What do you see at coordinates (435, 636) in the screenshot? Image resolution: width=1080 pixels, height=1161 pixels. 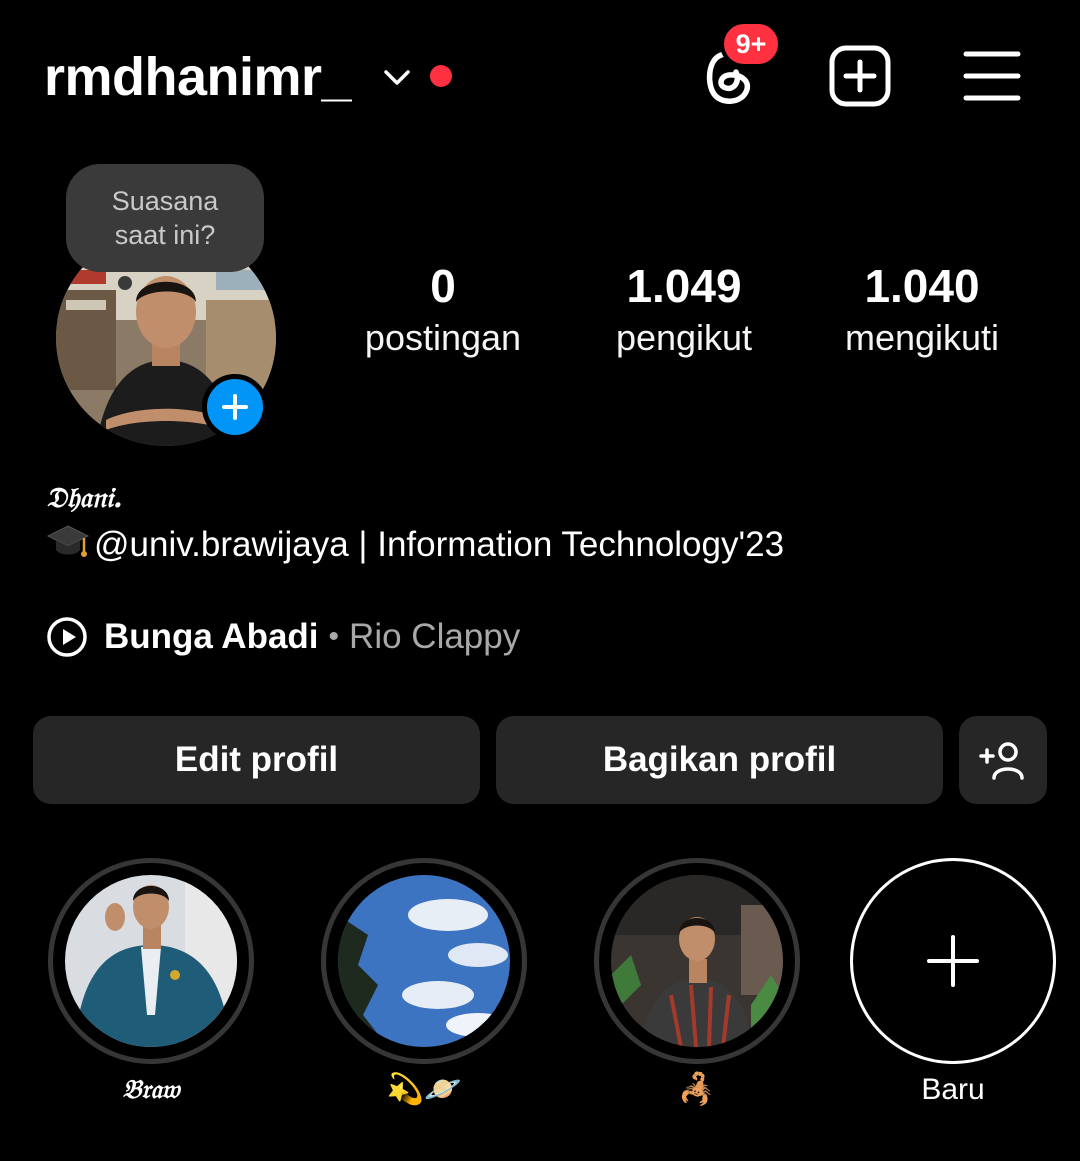 I see `artist-name: Rio Clappy` at bounding box center [435, 636].